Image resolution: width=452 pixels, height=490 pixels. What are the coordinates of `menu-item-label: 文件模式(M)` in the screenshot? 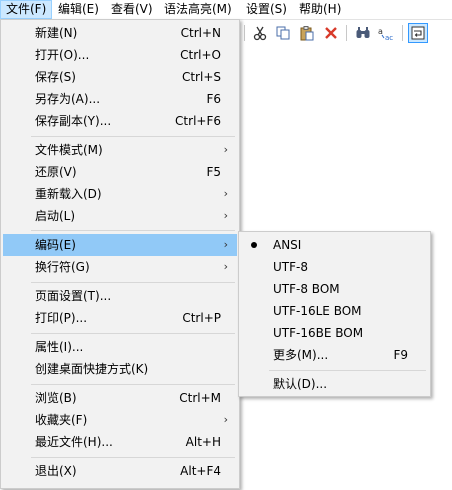 It's located at (69, 150).